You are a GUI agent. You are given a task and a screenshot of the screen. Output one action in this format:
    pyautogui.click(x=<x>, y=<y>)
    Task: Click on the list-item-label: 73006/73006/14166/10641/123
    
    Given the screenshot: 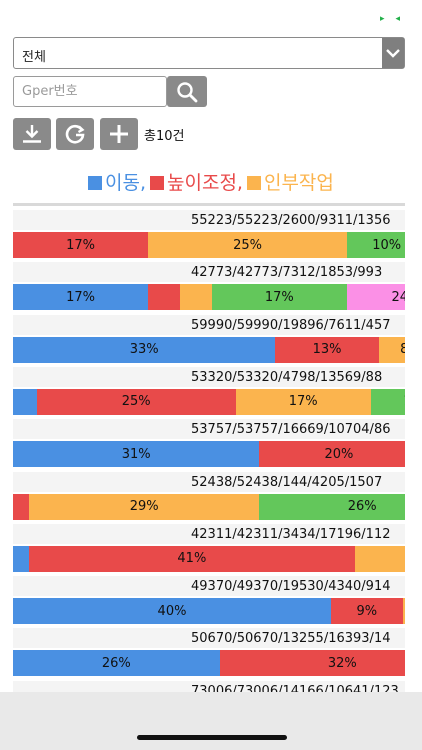 What is the action you would take?
    pyautogui.click(x=295, y=687)
    